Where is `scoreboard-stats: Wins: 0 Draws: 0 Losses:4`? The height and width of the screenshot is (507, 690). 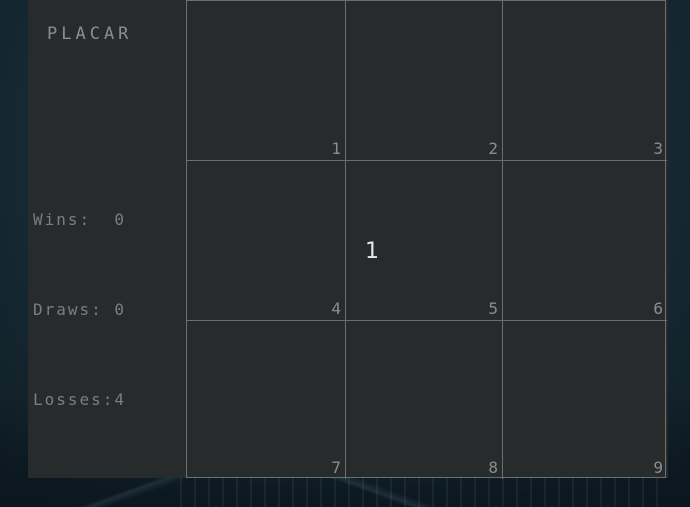 scoreboard-stats: Wins: 0 Draws: 0 Losses:4 is located at coordinates (79, 310).